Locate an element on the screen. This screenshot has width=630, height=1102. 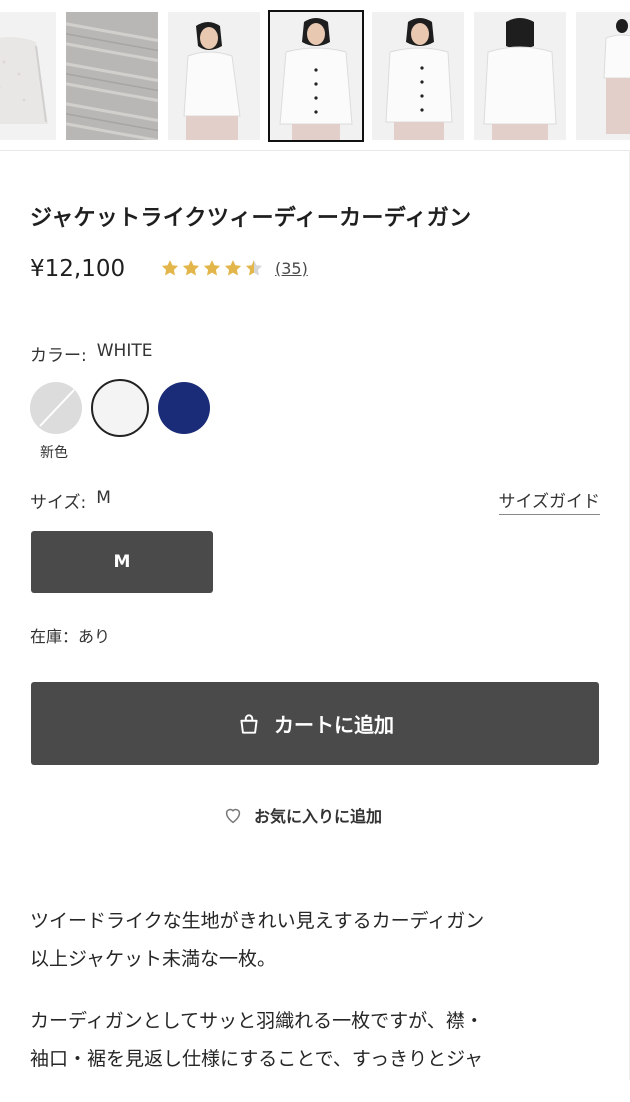
description-paragraph: ツイードライクな生地がきれい見えするカーディガン 以上ジャケット未満な一枚。 is located at coordinates (315, 940).